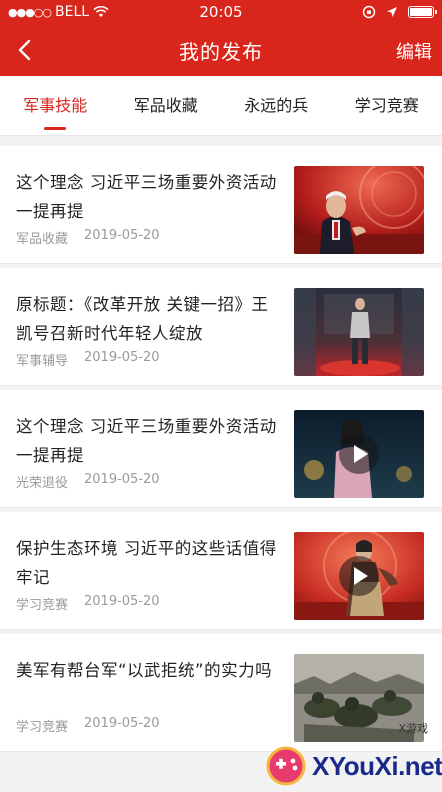 The width and height of the screenshot is (442, 792). What do you see at coordinates (30, 12) in the screenshot?
I see `signal-strength-icon: ●●●○○` at bounding box center [30, 12].